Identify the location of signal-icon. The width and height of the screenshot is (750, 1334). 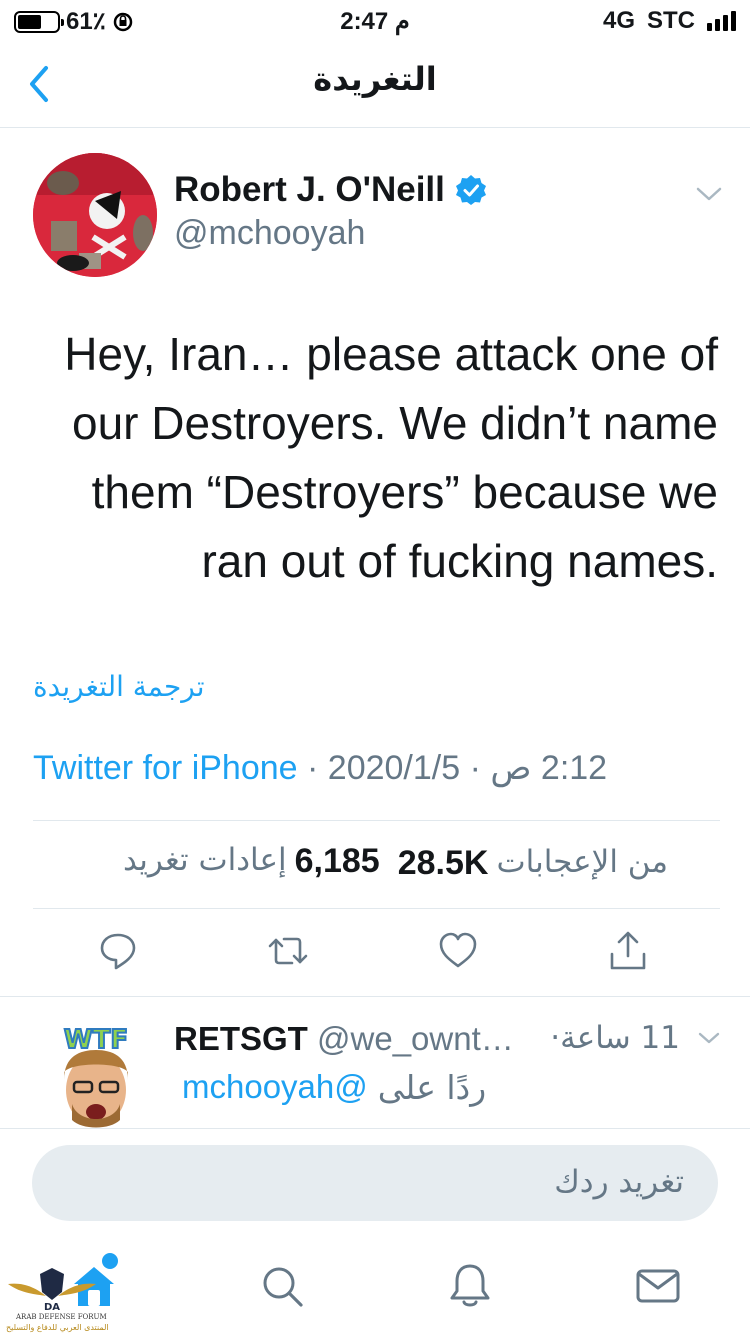
(721, 21).